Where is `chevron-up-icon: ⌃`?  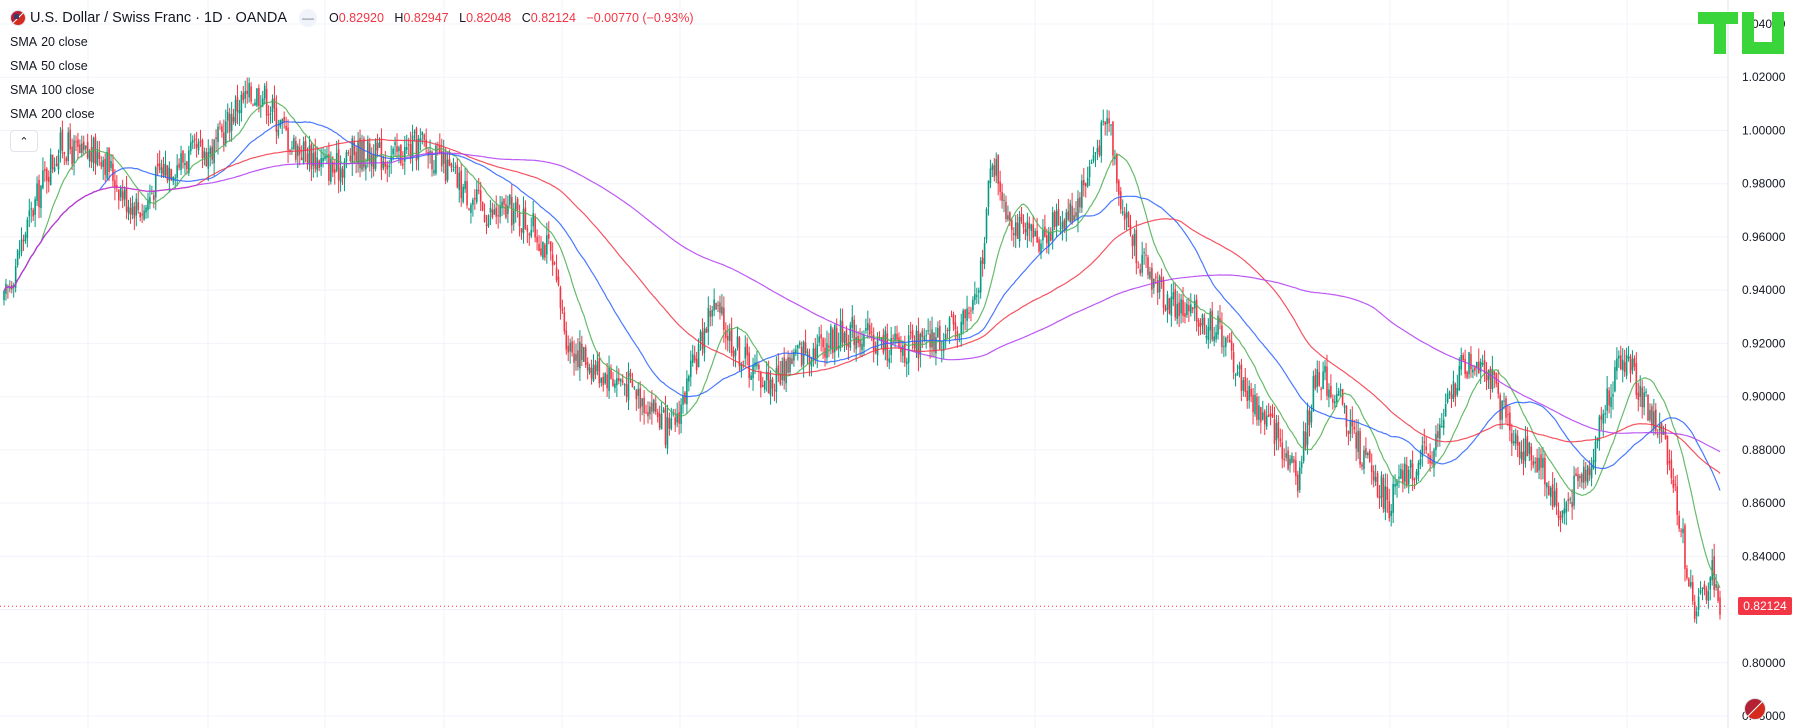 chevron-up-icon: ⌃ is located at coordinates (24, 141).